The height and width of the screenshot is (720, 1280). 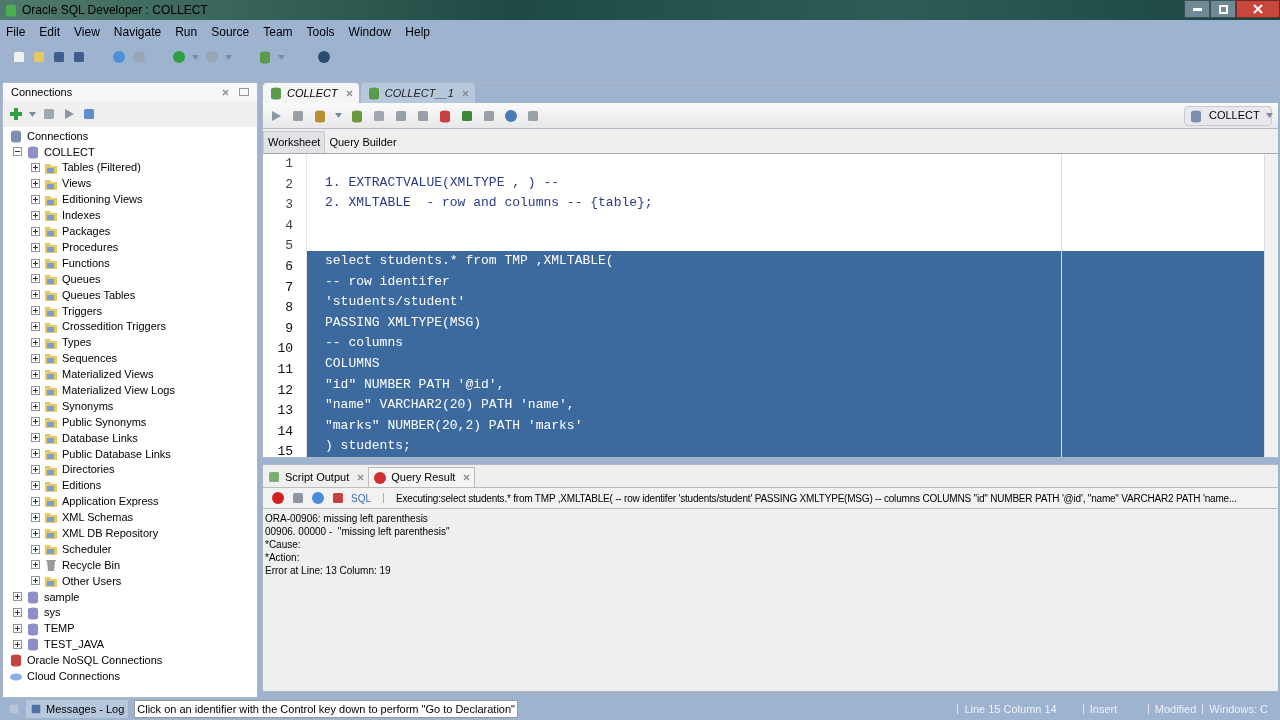 I want to click on tree-item: Materialized View Logs, so click(x=118, y=390).